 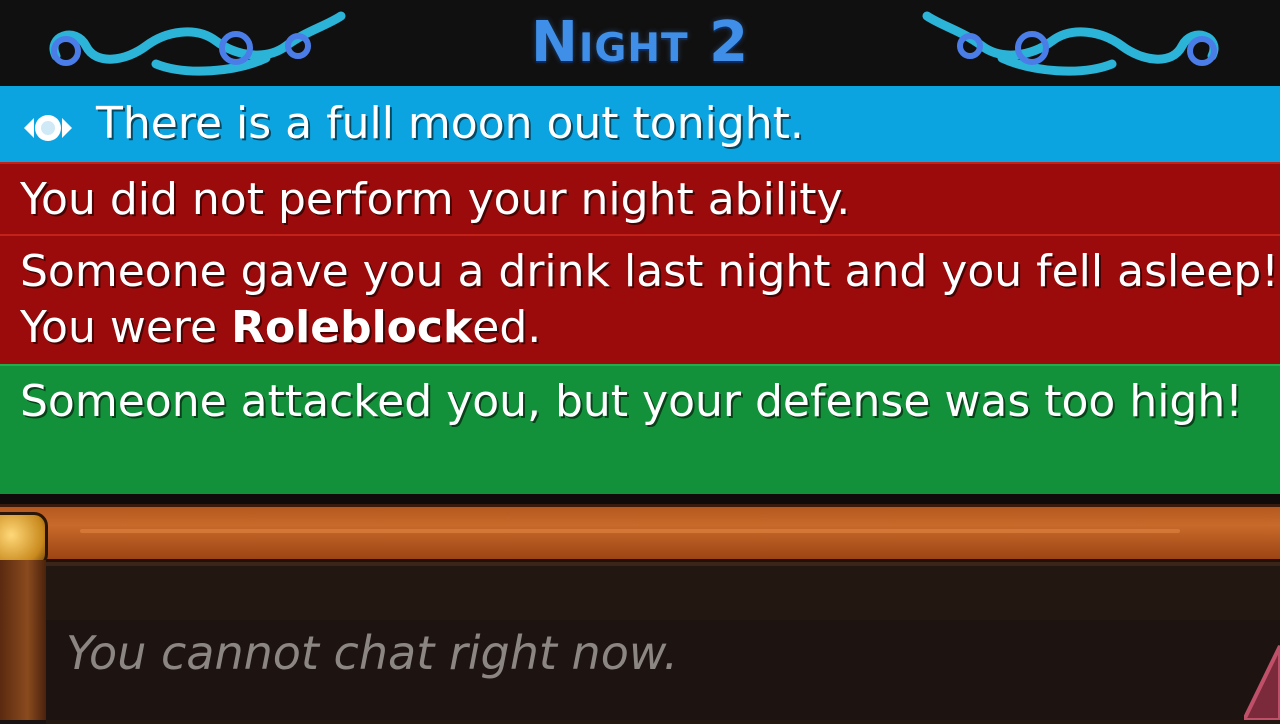 I want to click on wooden-post, so click(x=23, y=640).